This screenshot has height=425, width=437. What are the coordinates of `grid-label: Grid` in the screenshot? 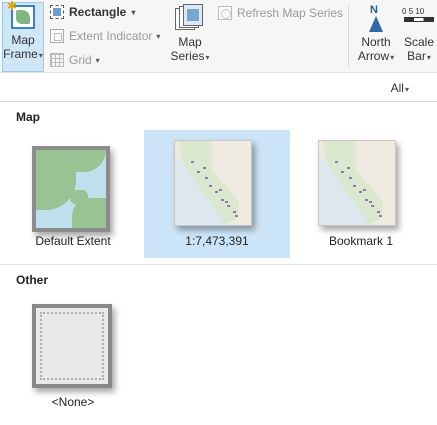 It's located at (80, 60).